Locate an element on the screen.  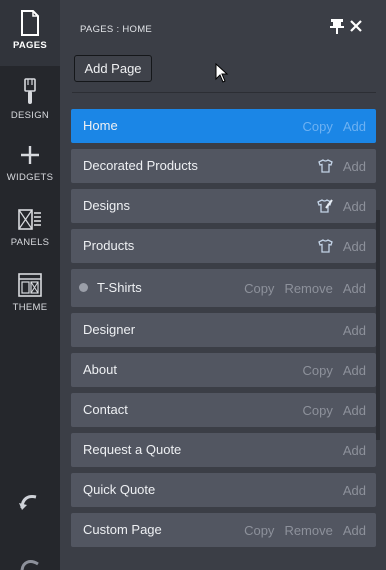
panels-icon is located at coordinates (29, 219).